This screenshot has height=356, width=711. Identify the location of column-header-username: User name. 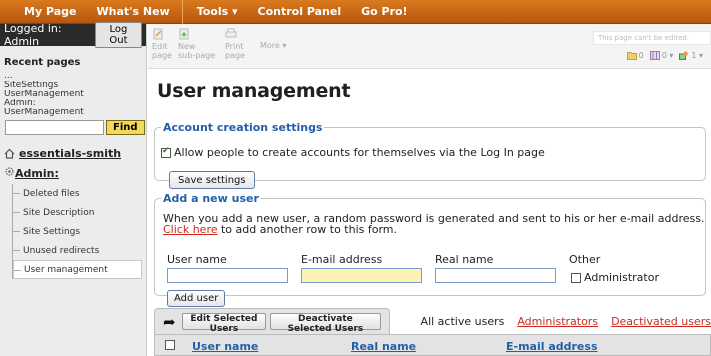
(225, 346).